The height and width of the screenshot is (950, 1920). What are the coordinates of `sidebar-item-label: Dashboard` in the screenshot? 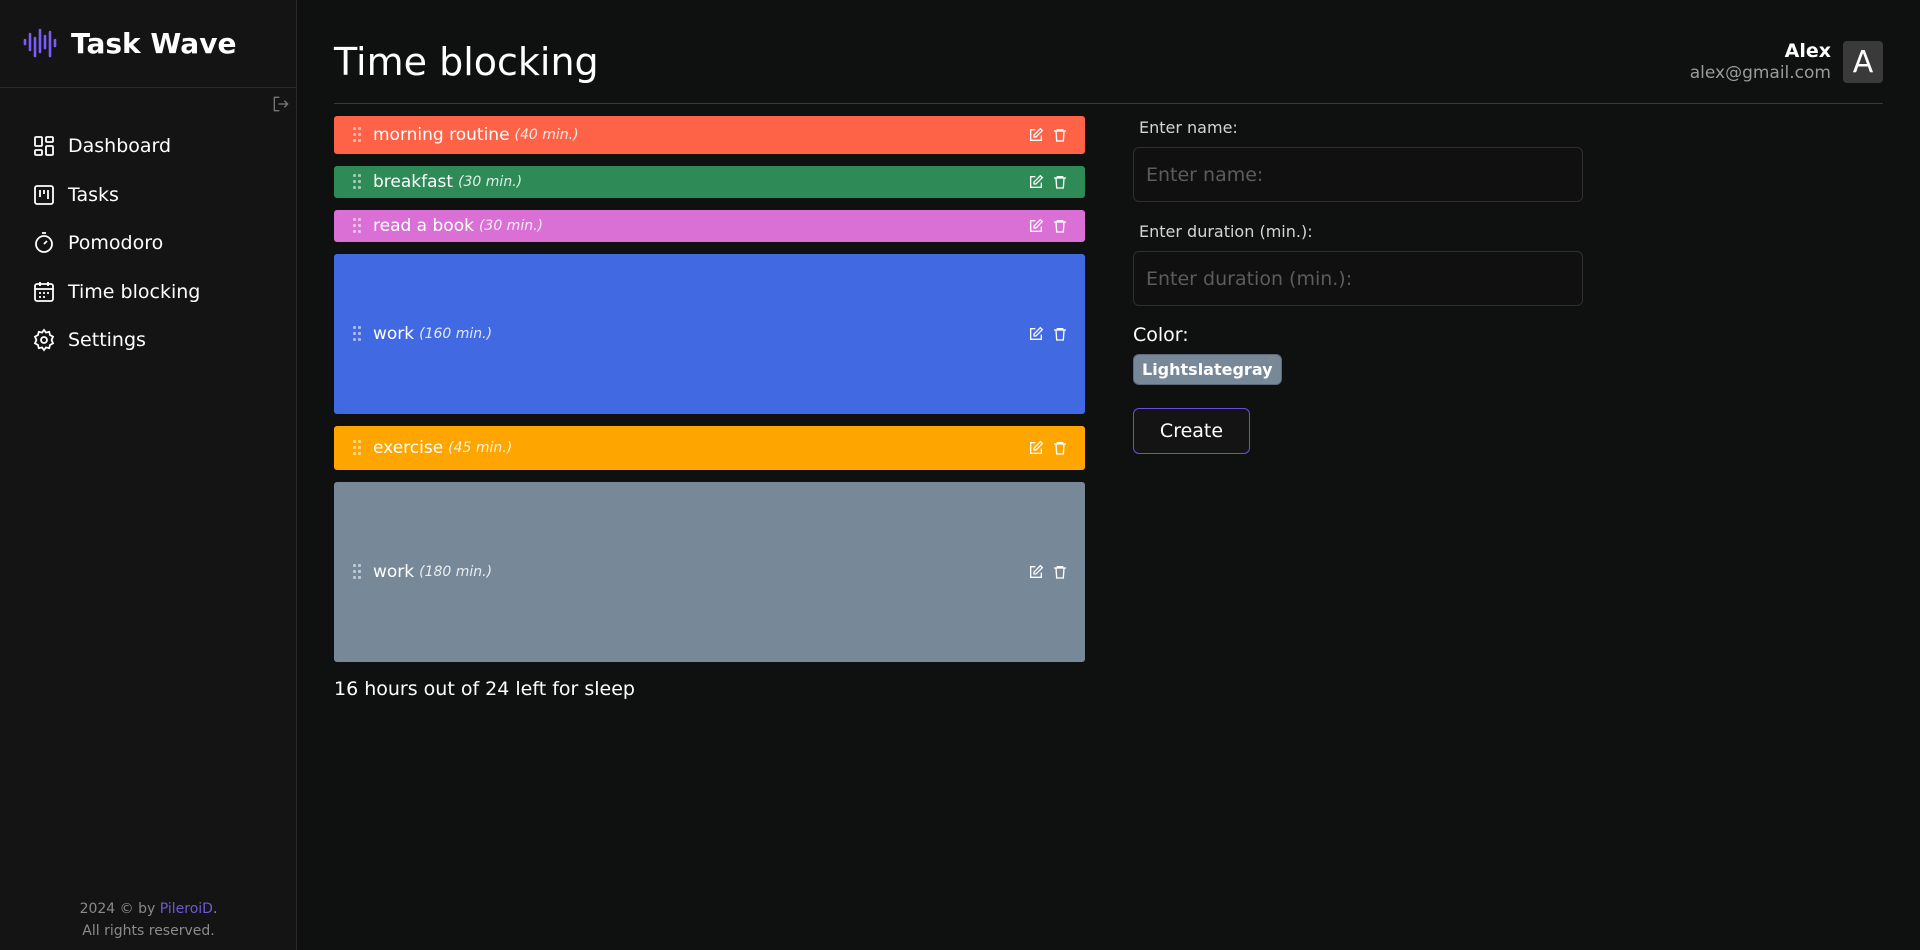 It's located at (120, 146).